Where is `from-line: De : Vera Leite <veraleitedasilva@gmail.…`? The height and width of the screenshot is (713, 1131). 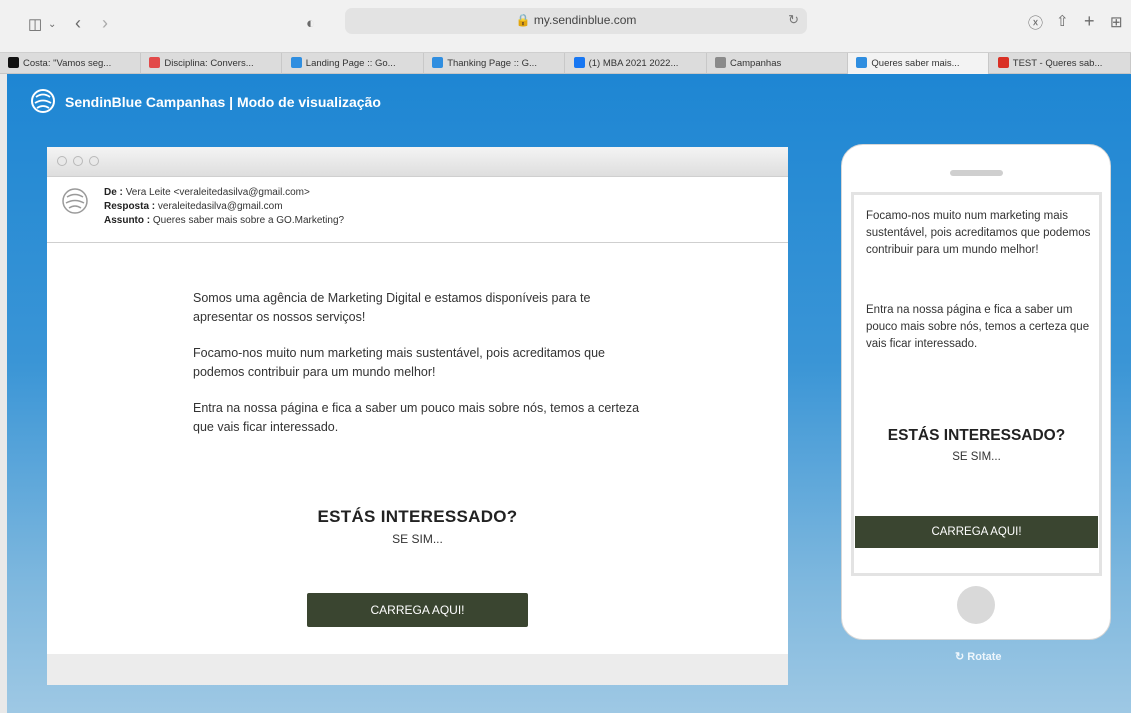
from-line: De : Vera Leite <veraleitedasilva@gmail.… is located at coordinates (207, 192).